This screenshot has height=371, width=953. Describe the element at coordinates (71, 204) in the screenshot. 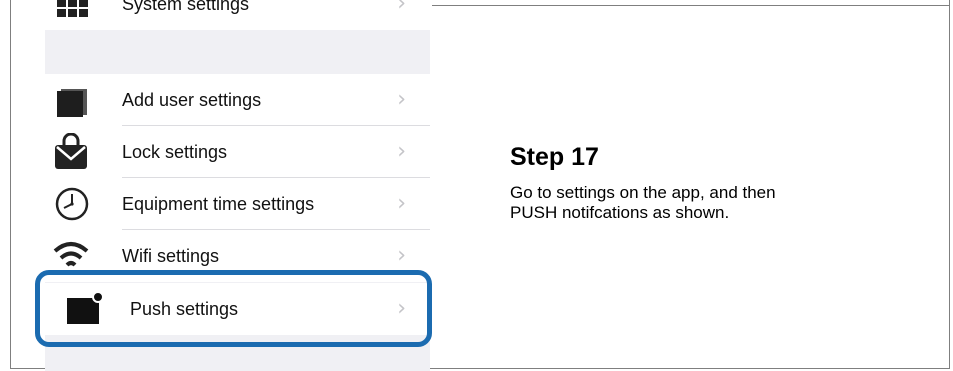

I see `clock-icon` at that location.